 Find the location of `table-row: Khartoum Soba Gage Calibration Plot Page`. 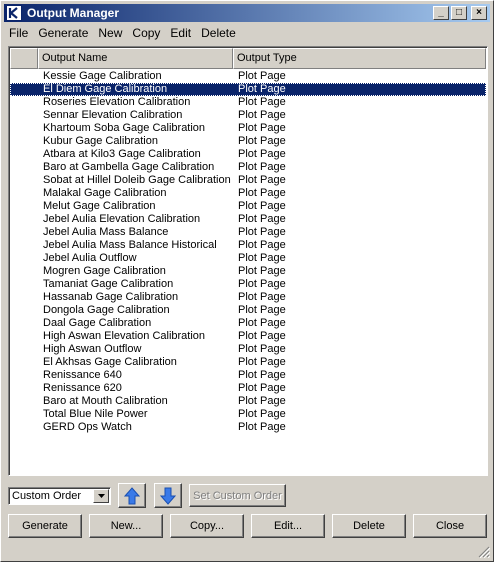

table-row: Khartoum Soba Gage Calibration Plot Page is located at coordinates (248, 128).